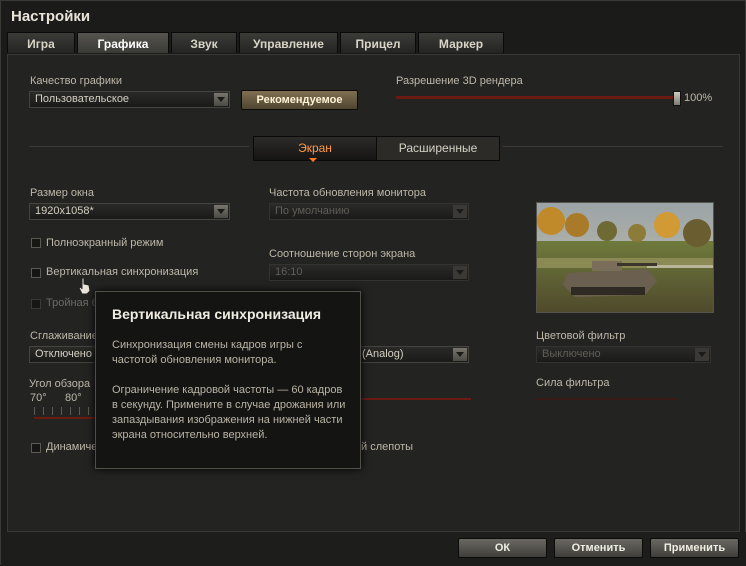  Describe the element at coordinates (698, 98) in the screenshot. I see `render-resolution-value: 100%` at that location.